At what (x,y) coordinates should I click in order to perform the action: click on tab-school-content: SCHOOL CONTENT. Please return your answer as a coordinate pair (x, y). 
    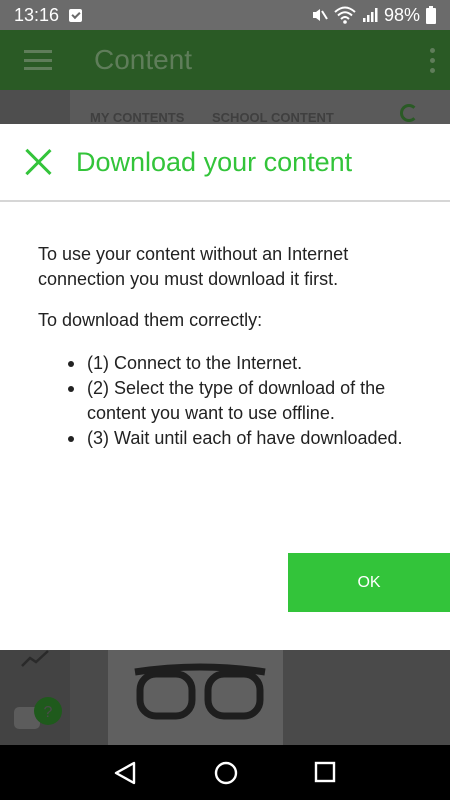
    Looking at the image, I should click on (273, 117).